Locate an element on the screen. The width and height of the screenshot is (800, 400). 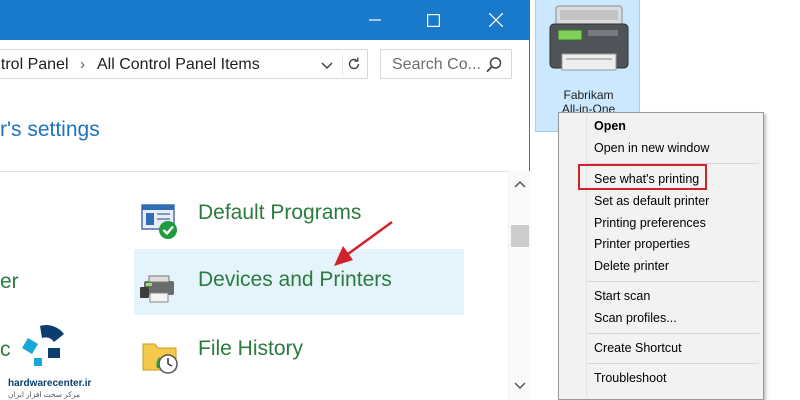
chevron-down-icon is located at coordinates (327, 66).